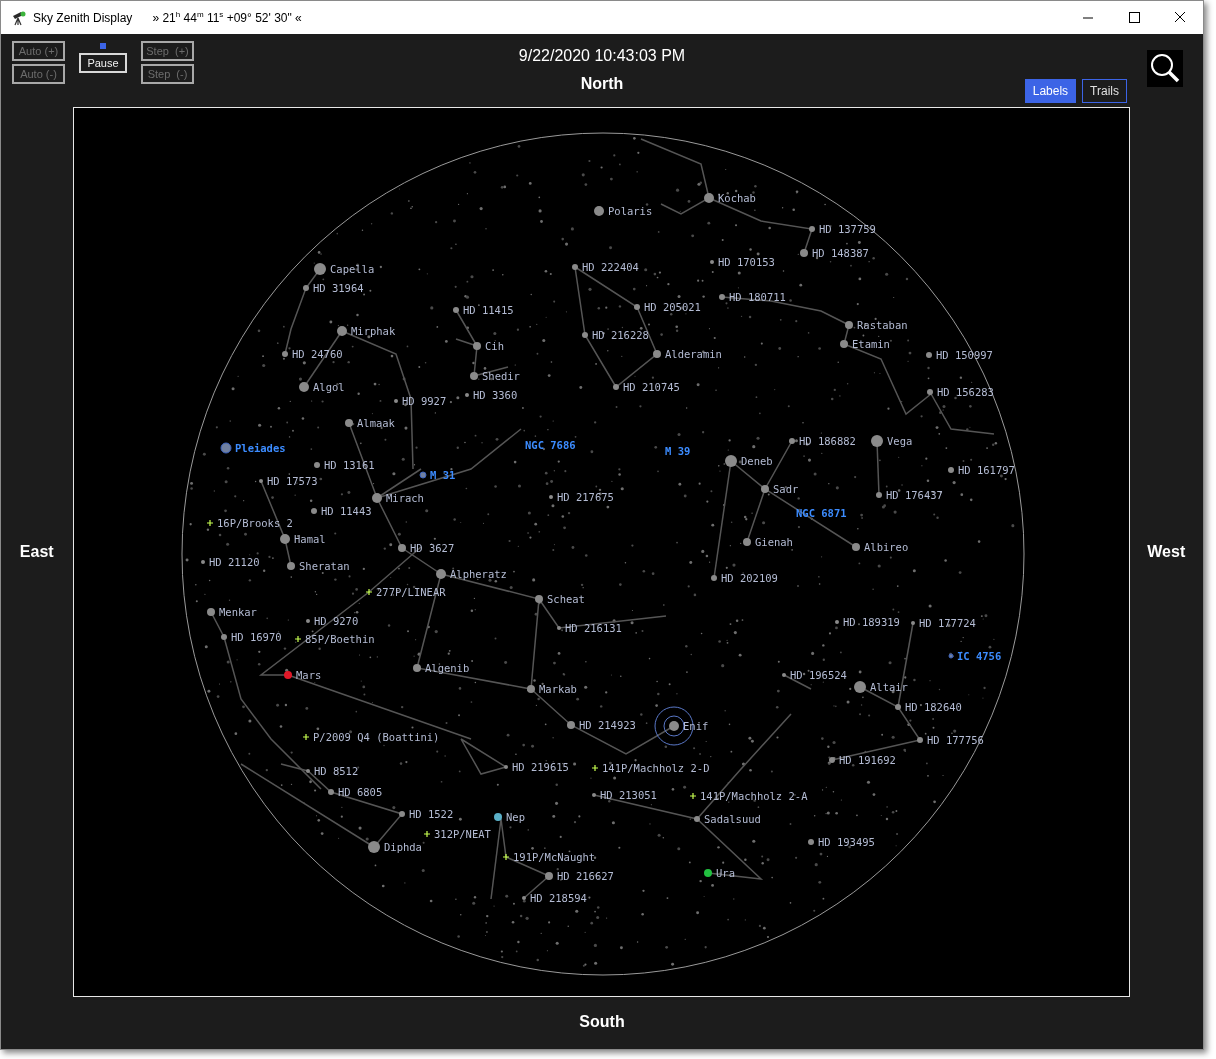  What do you see at coordinates (965, 392) in the screenshot?
I see `object-label: HD 156283` at bounding box center [965, 392].